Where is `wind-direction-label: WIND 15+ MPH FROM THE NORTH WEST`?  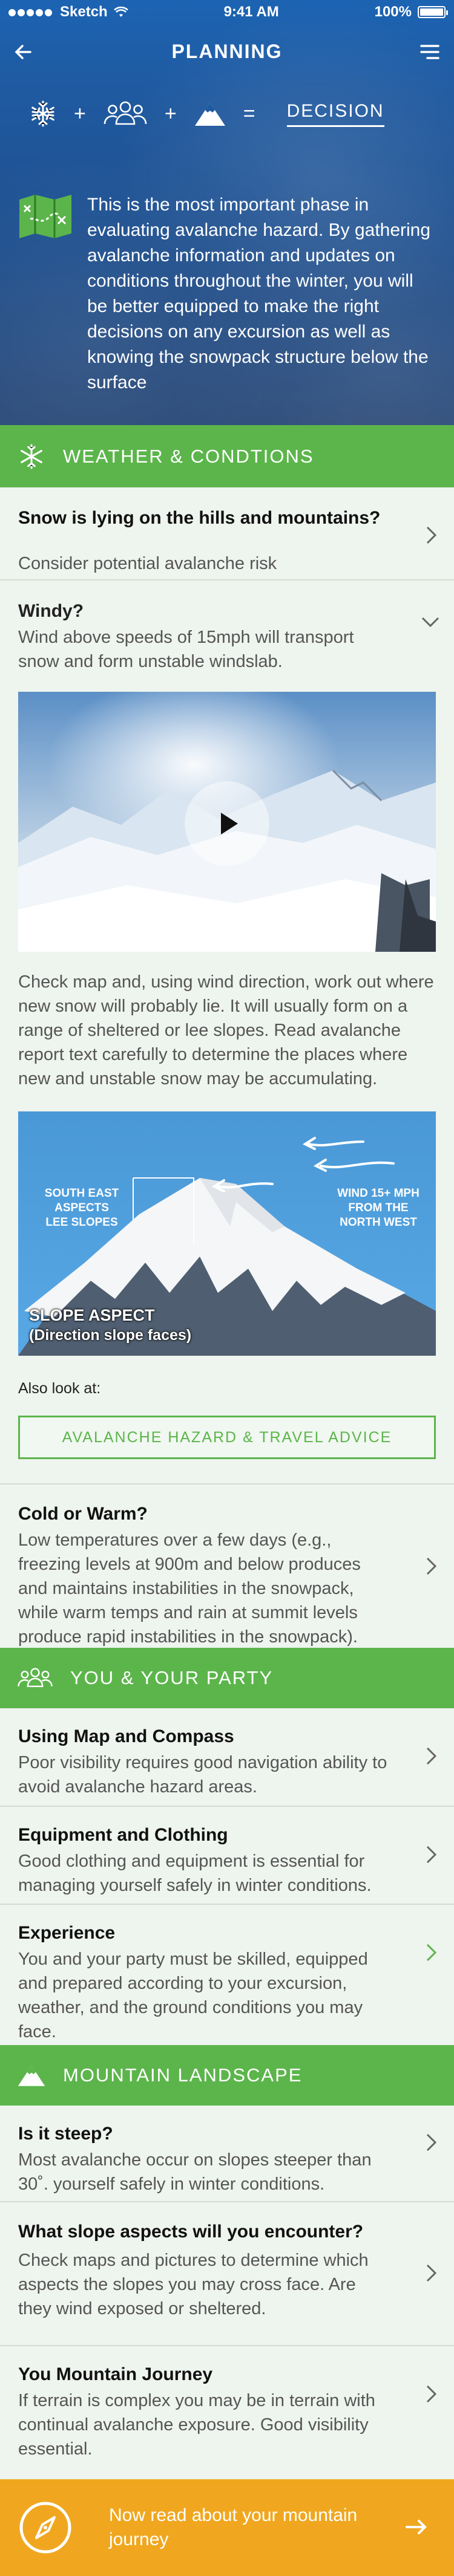 wind-direction-label: WIND 15+ MPH FROM THE NORTH WEST is located at coordinates (378, 1208).